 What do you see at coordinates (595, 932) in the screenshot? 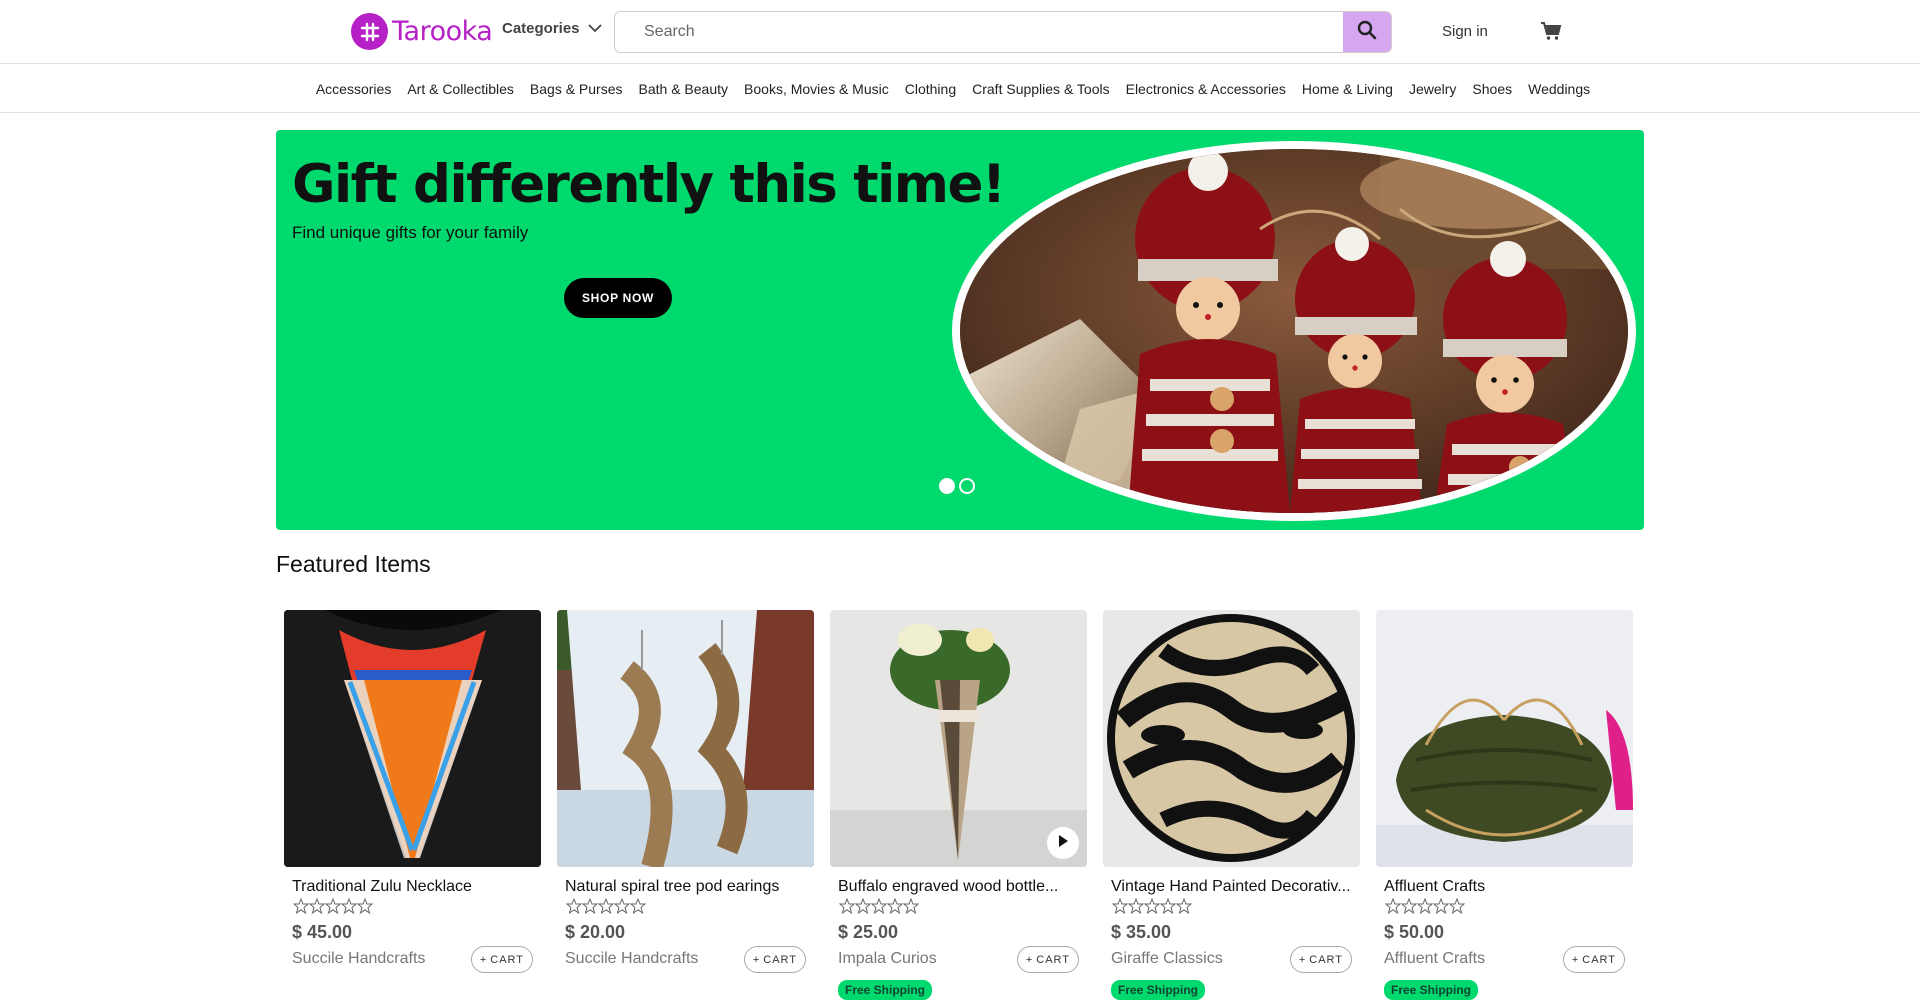
I see `product-price: $ 20.00` at bounding box center [595, 932].